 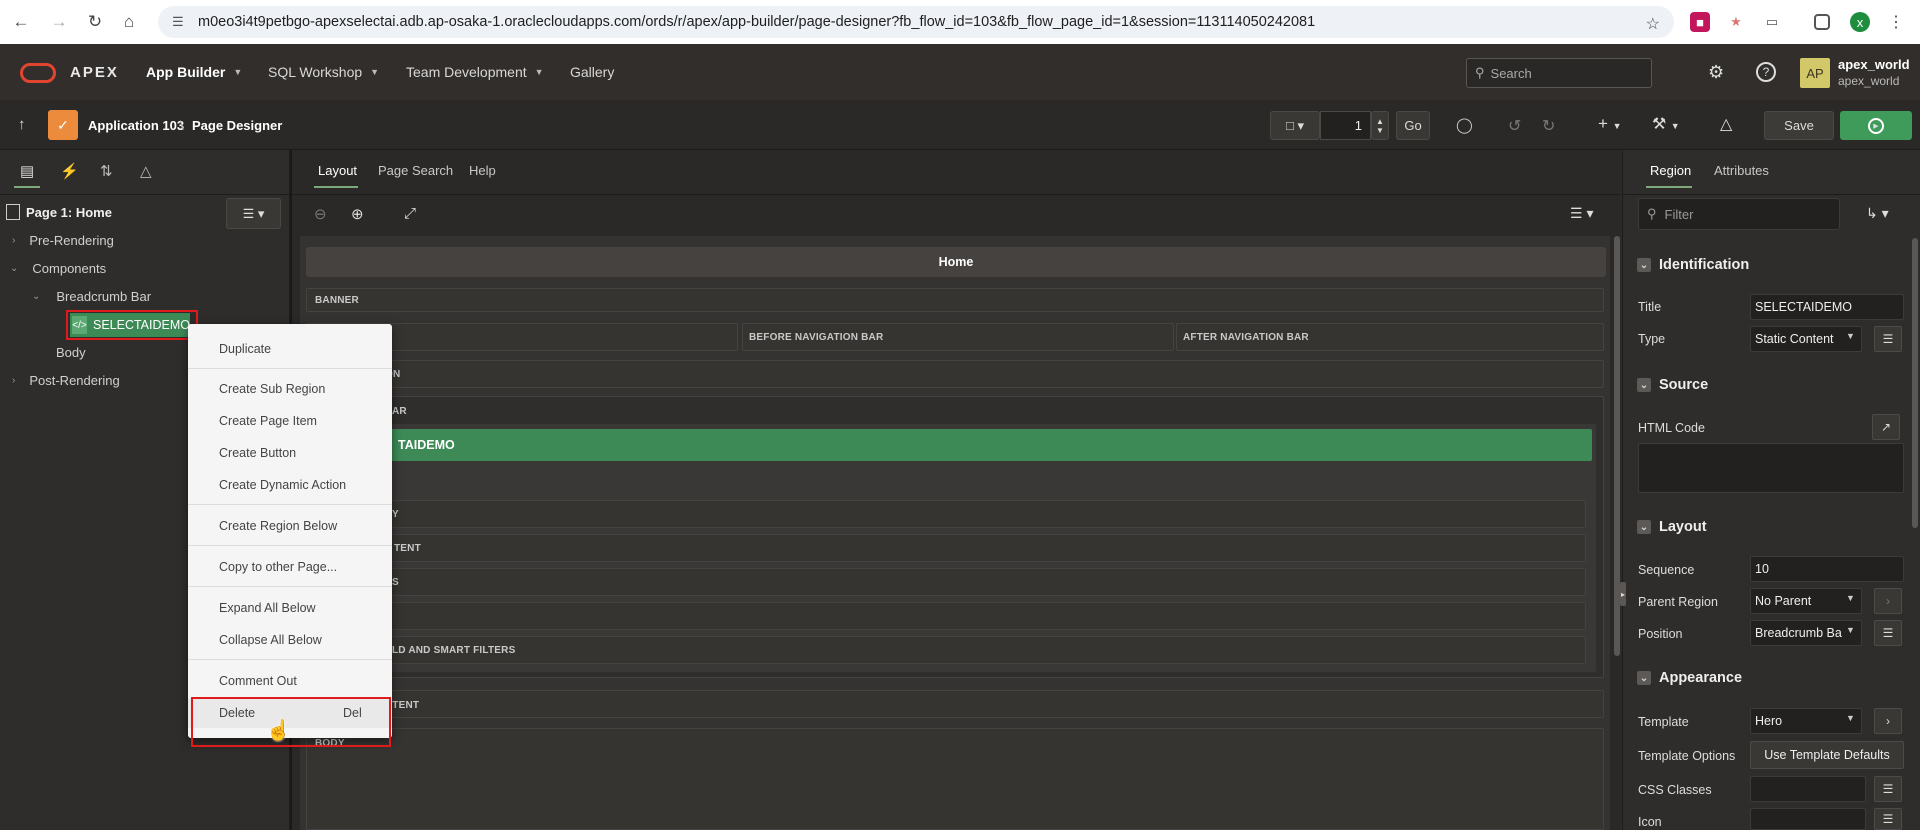 I want to click on section-identification: ⌄ Identification, so click(x=1693, y=265).